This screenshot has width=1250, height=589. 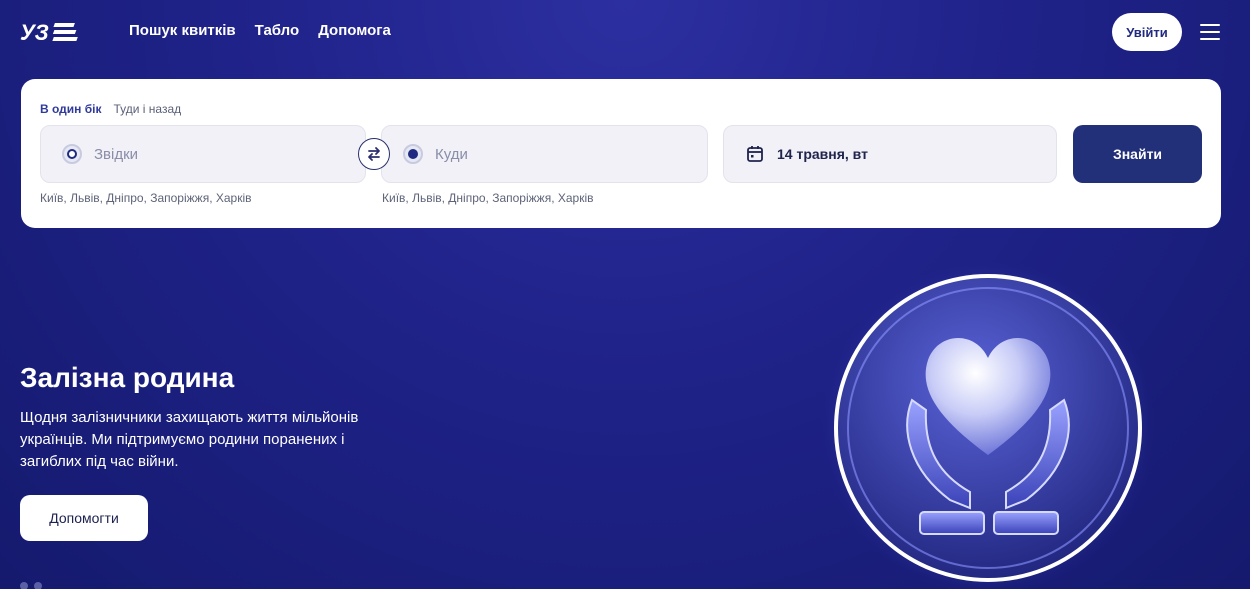 What do you see at coordinates (203, 154) in the screenshot?
I see `from-field: Звідки` at bounding box center [203, 154].